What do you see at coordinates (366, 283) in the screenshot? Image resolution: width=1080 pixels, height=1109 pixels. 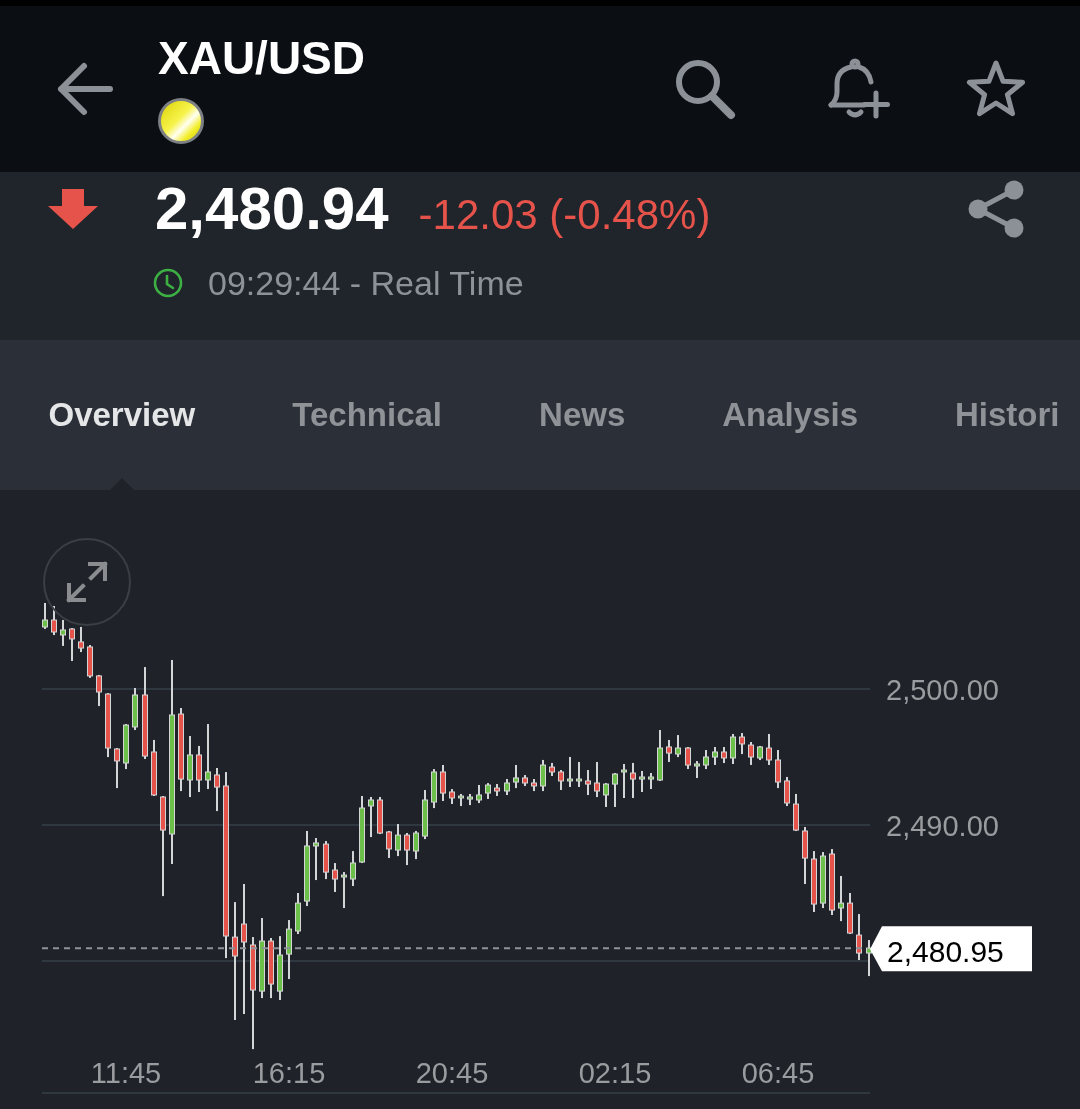 I see `update-time: 09:29:44 - Real Time` at bounding box center [366, 283].